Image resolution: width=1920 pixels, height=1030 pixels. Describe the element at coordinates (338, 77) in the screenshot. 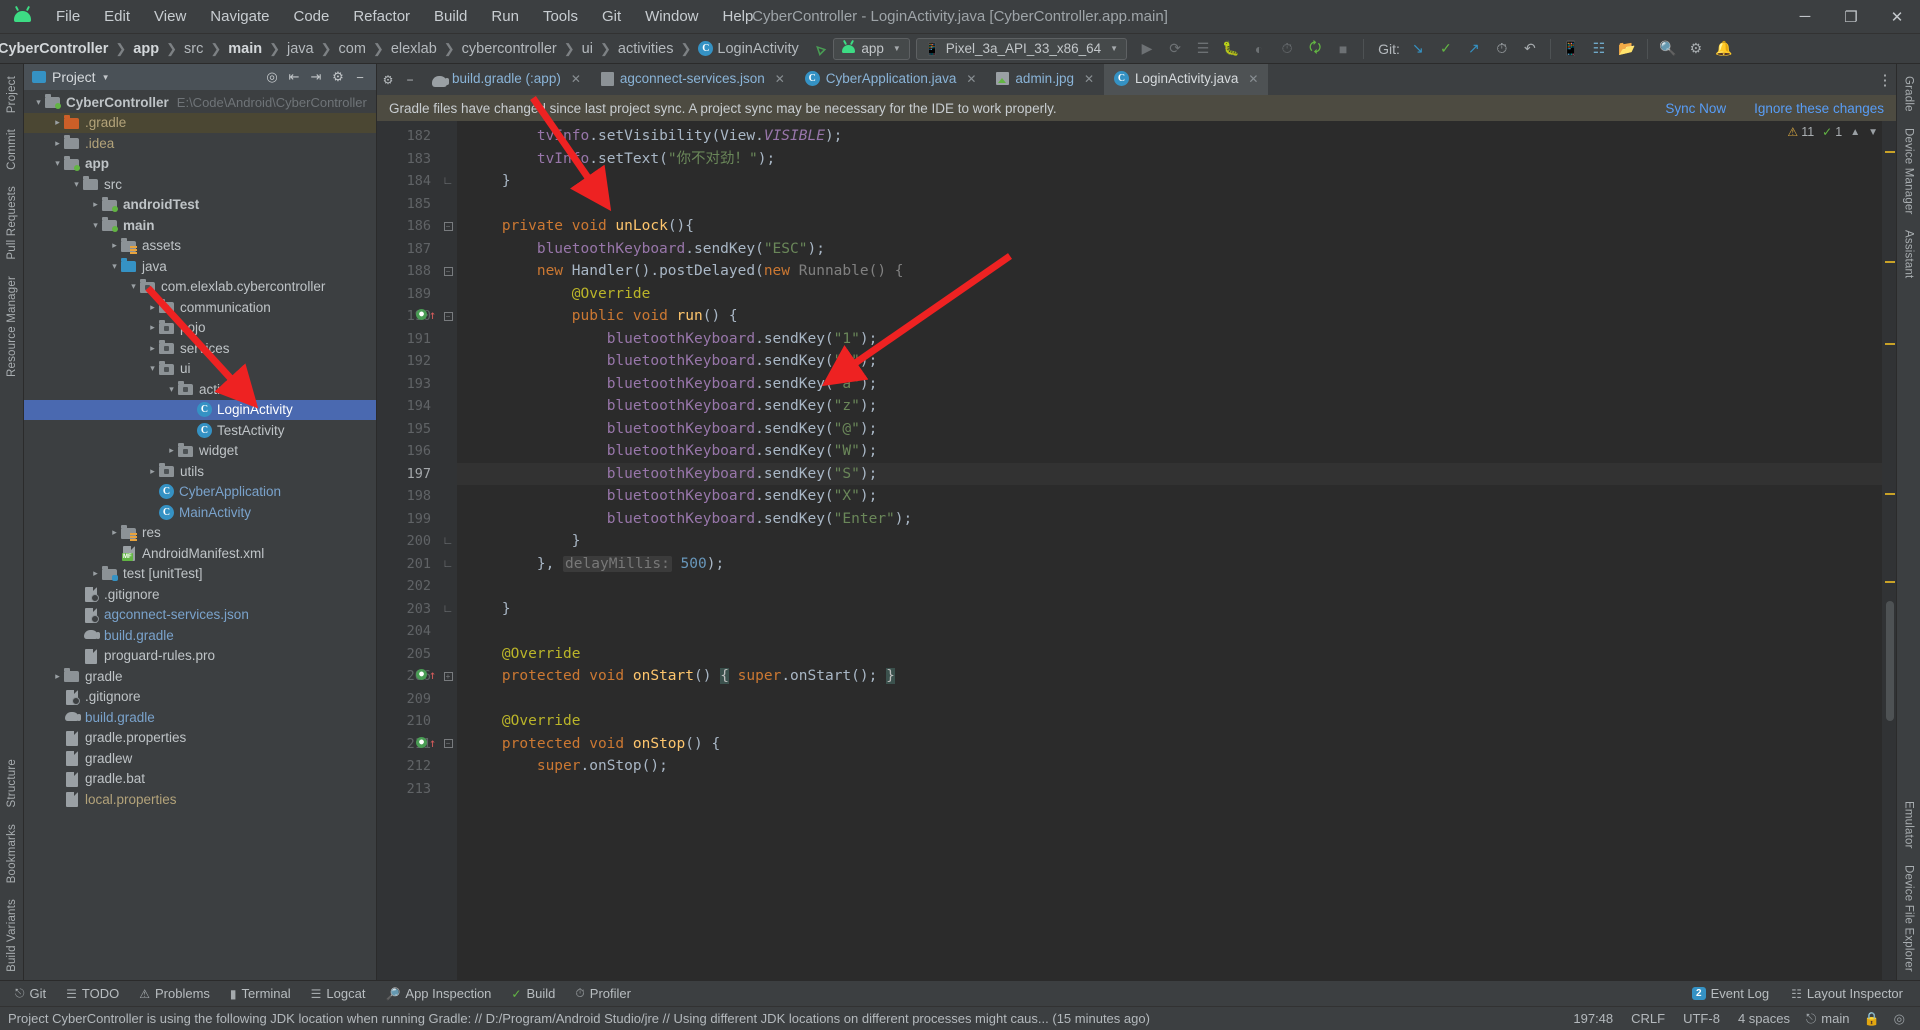

I see `settings-icon: ⚙` at that location.